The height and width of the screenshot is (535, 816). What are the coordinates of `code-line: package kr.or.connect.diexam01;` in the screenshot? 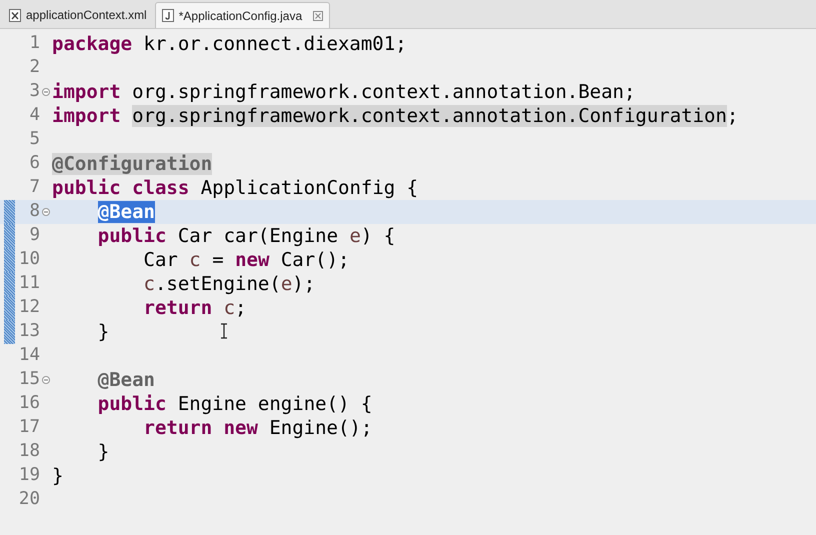 It's located at (229, 44).